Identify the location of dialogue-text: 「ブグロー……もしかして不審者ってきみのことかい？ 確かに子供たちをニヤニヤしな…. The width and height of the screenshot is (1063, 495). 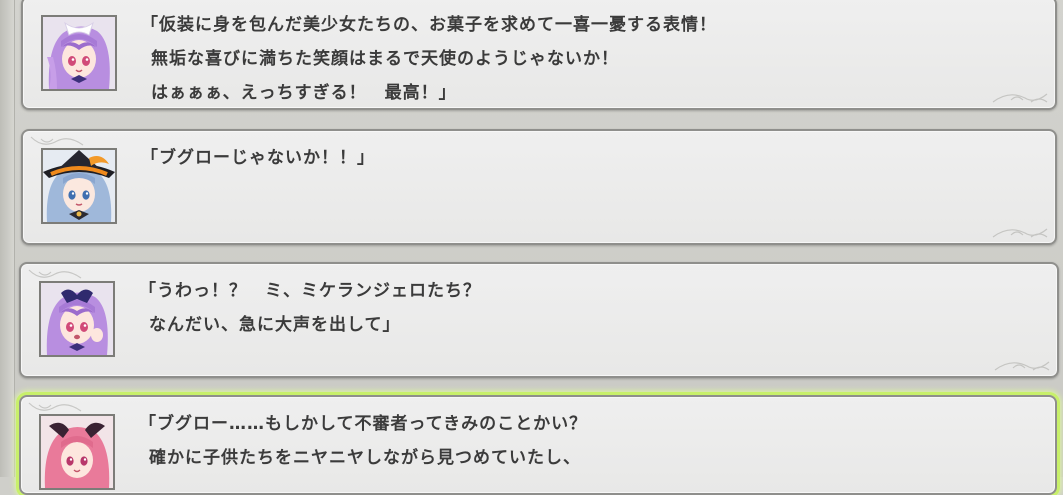
(363, 441).